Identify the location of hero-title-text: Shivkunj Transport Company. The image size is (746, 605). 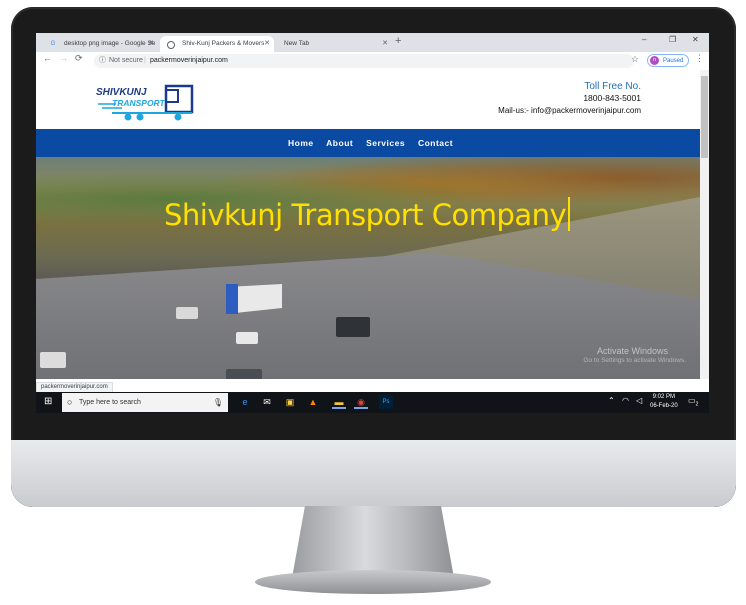
(365, 215).